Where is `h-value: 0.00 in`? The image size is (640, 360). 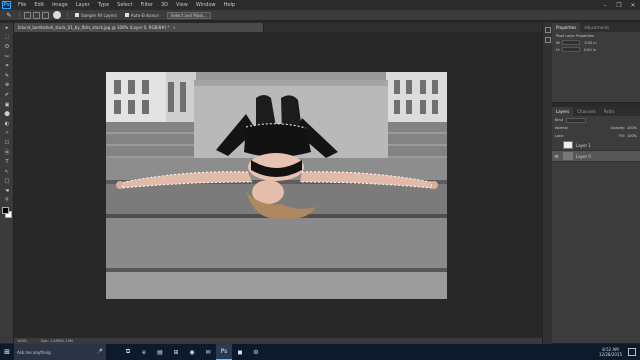
h-value: 0.00 in is located at coordinates (589, 49).